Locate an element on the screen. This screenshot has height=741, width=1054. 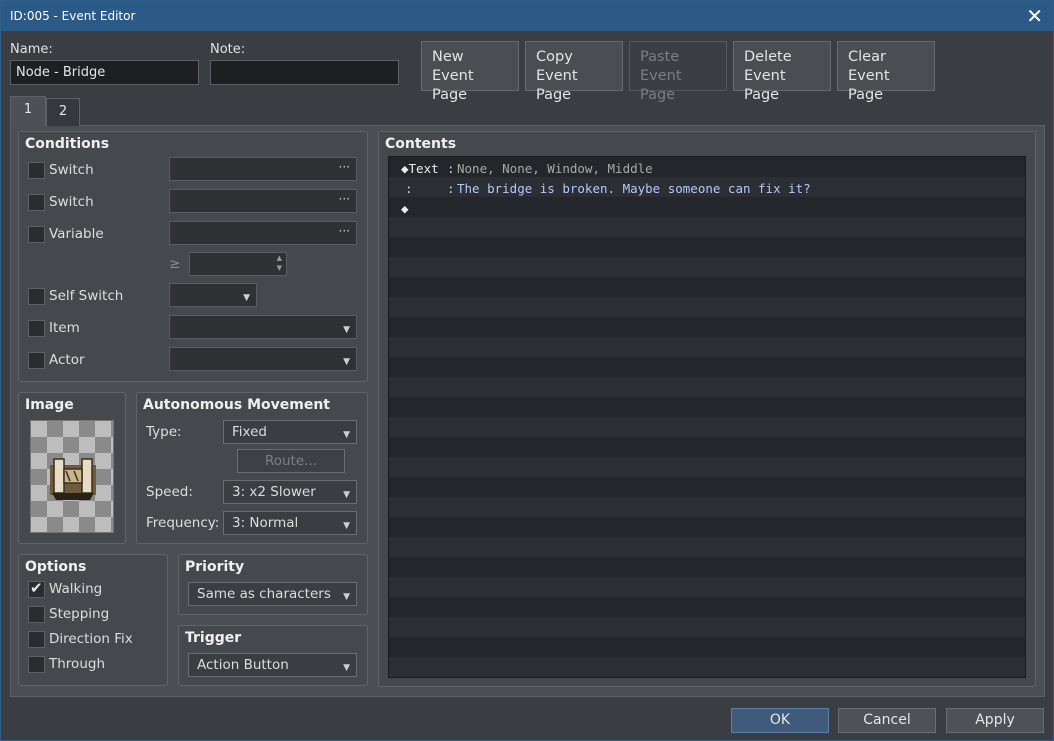
self-switch-checkbox is located at coordinates (36, 296).